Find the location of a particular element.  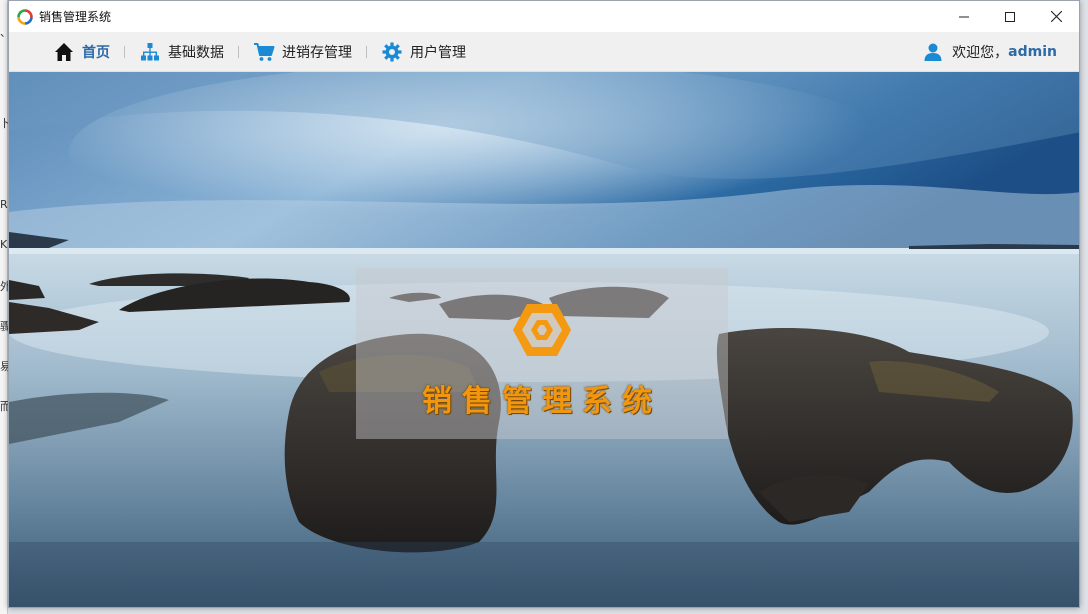

bg-glyph: R is located at coordinates (4, 204).